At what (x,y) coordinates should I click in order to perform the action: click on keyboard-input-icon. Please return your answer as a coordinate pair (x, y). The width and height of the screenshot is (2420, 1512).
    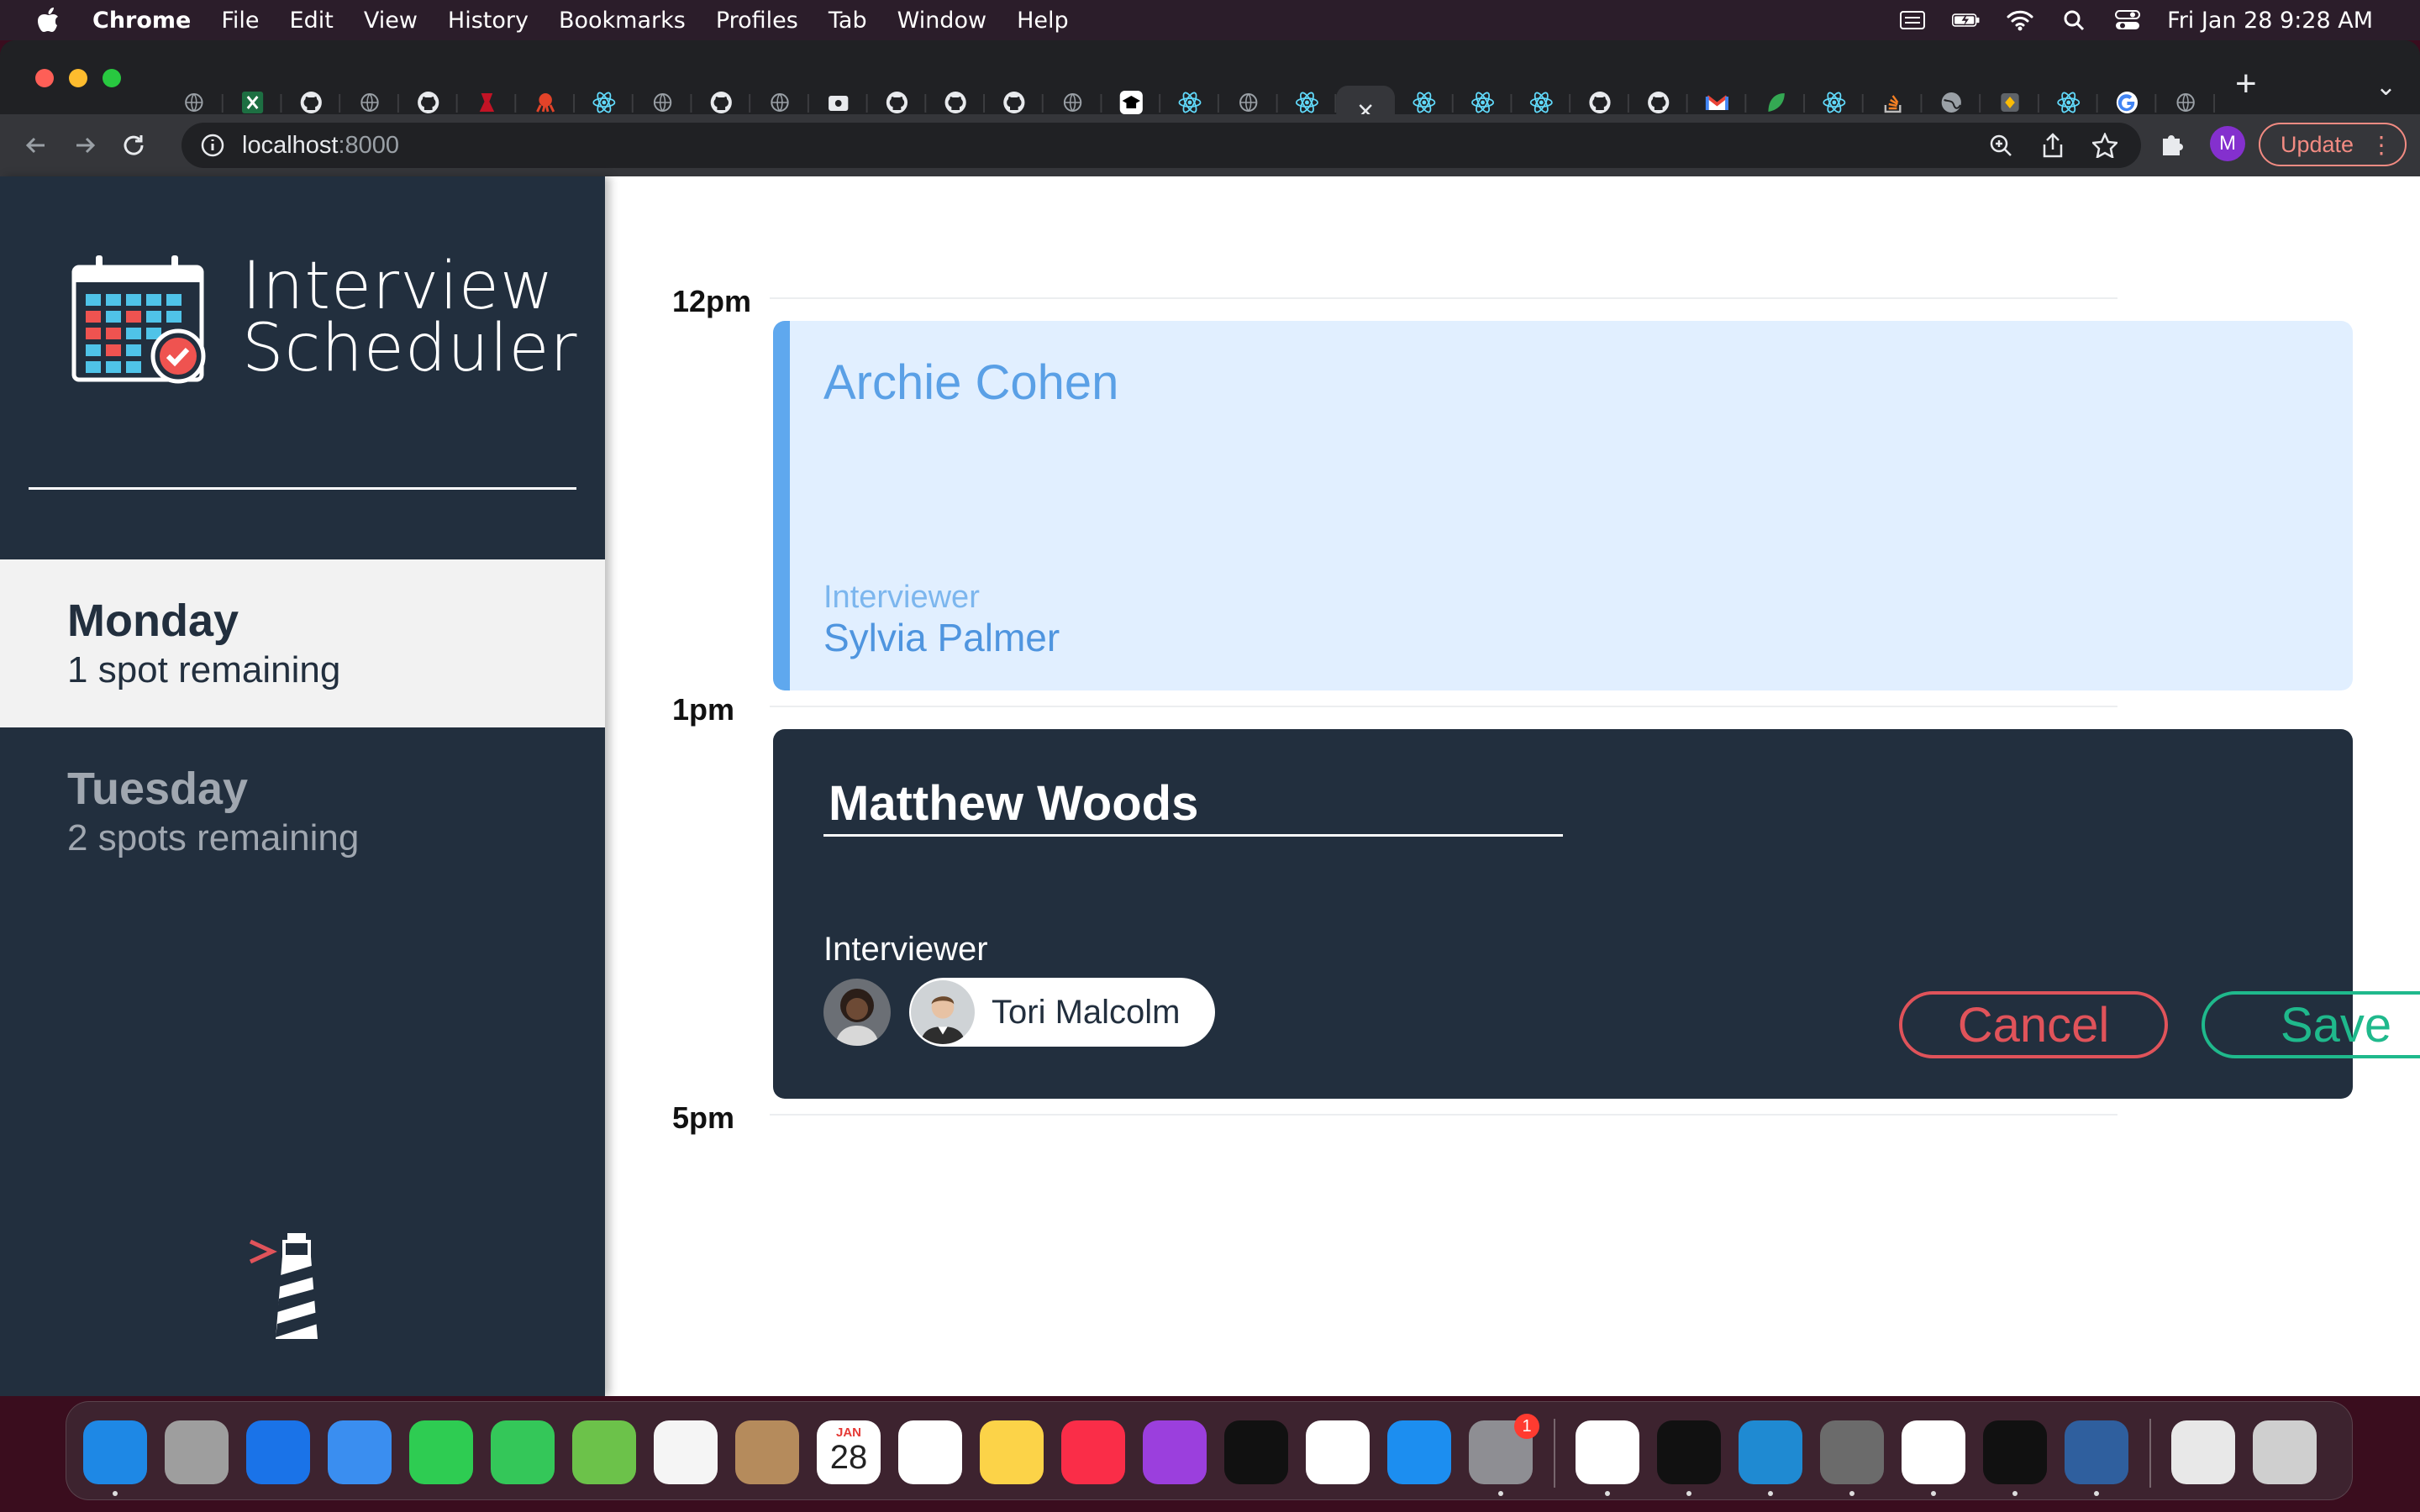
    Looking at the image, I should click on (1913, 20).